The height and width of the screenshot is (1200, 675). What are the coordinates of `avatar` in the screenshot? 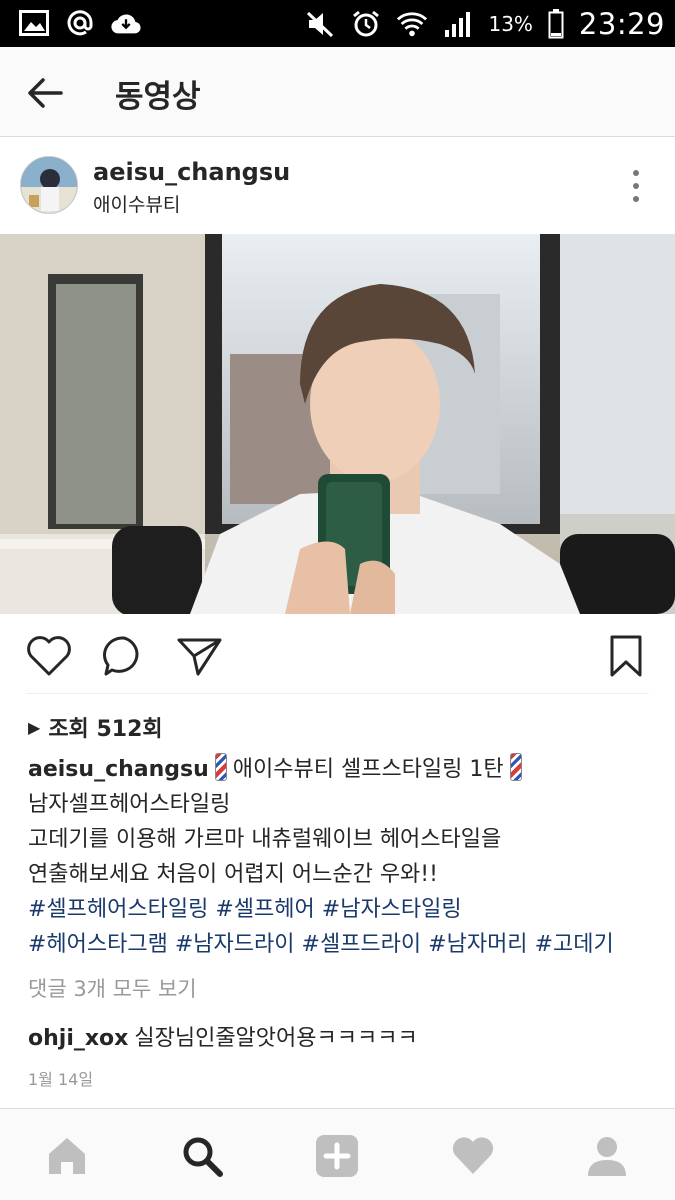 It's located at (49, 185).